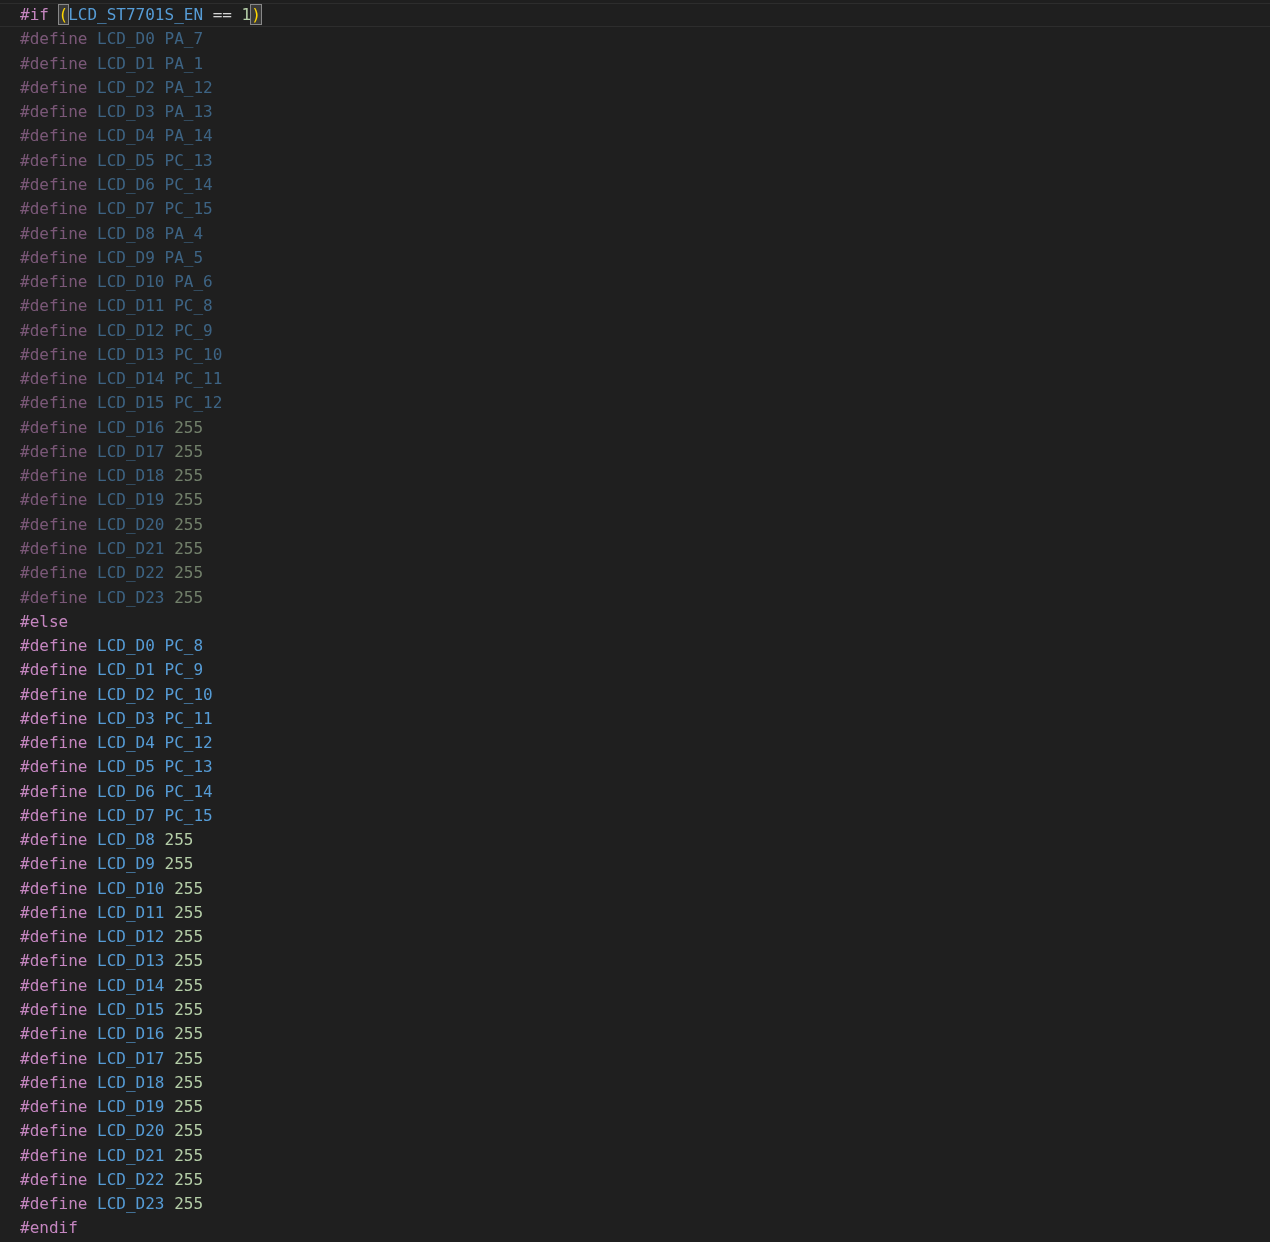 The height and width of the screenshot is (1242, 1270). I want to click on code-line: #define LCD_D2 PA_12, so click(116, 87).